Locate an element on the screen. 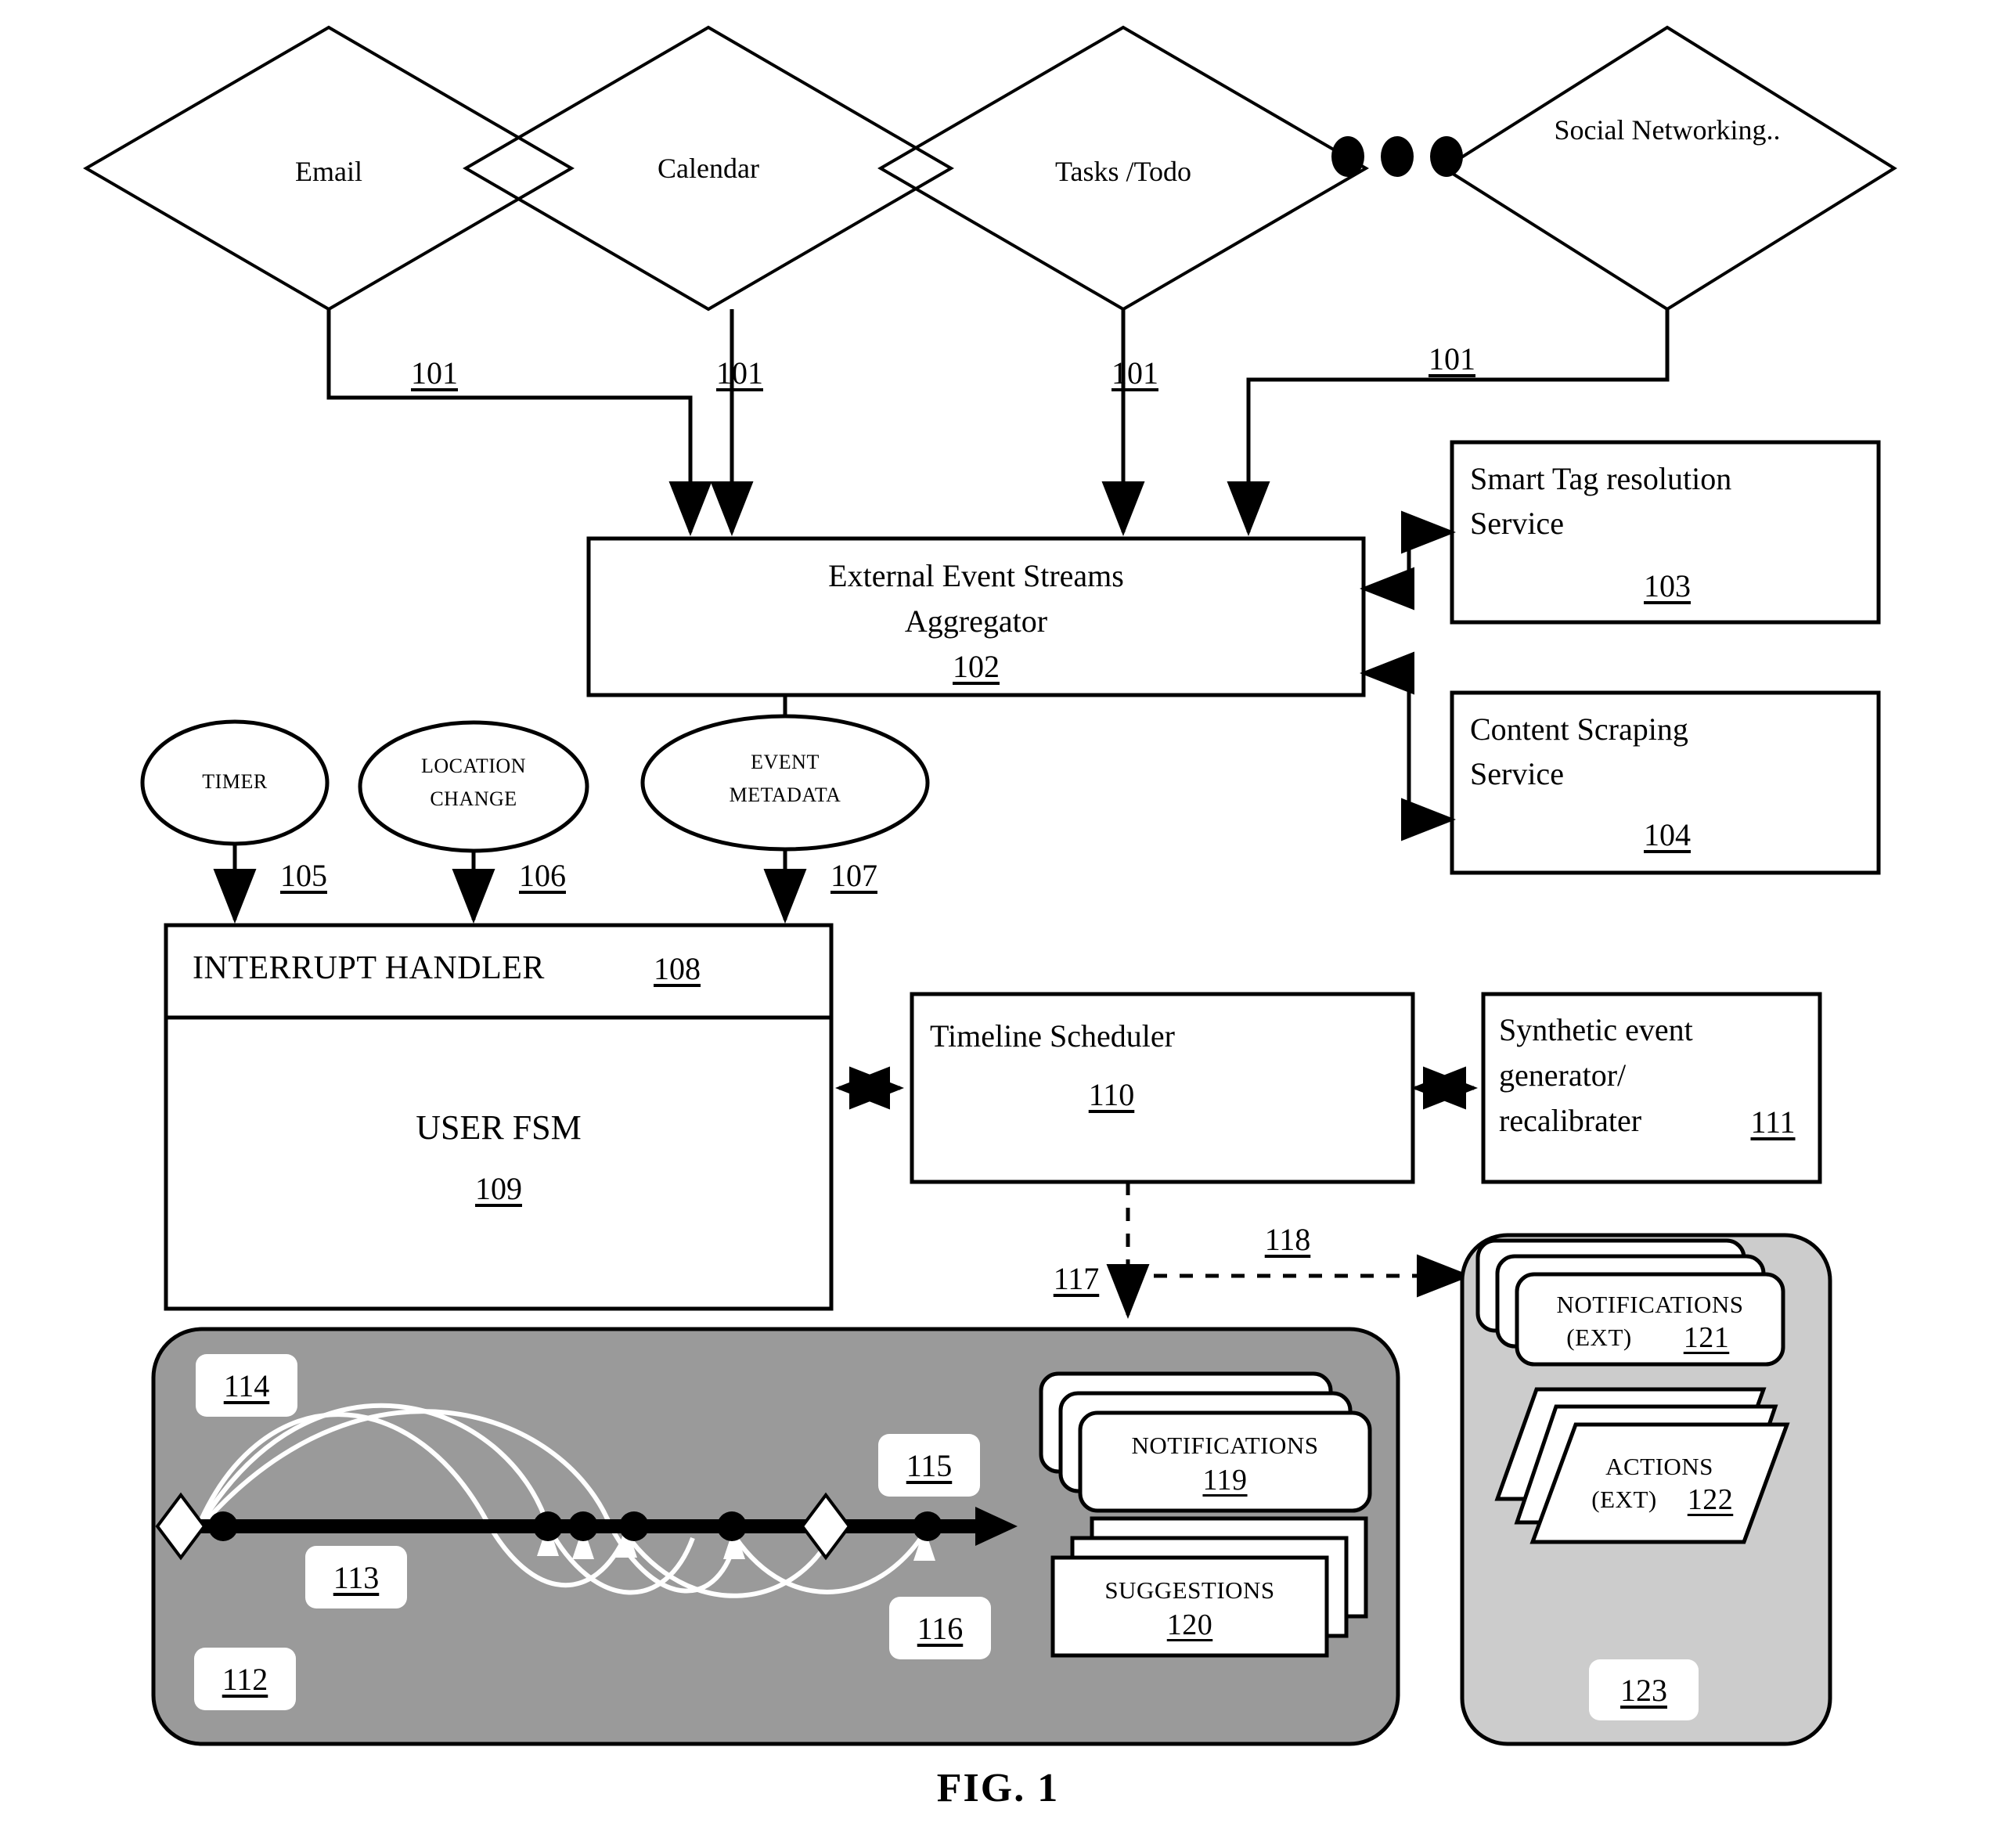 This screenshot has height=1848, width=1996. ref-115-capsule: 115 is located at coordinates (929, 1466).